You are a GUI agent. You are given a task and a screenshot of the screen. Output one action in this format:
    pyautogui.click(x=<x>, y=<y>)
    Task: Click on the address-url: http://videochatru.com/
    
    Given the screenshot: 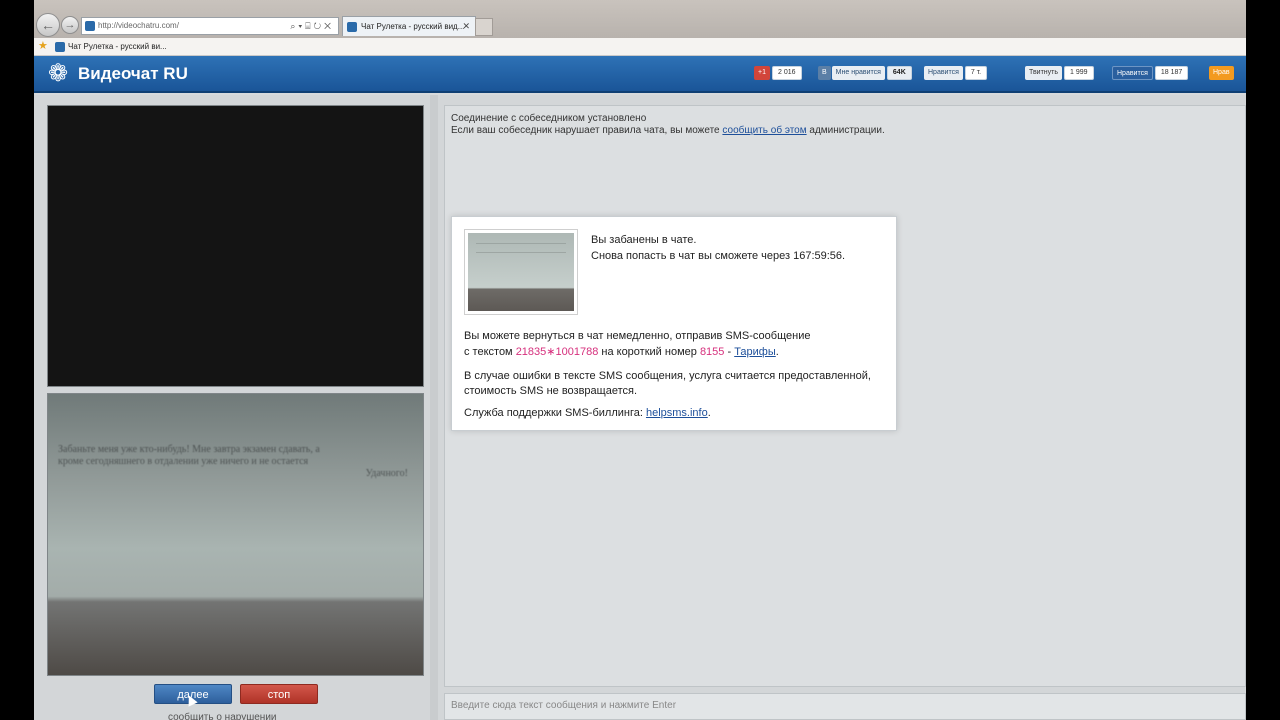 What is the action you would take?
    pyautogui.click(x=138, y=25)
    